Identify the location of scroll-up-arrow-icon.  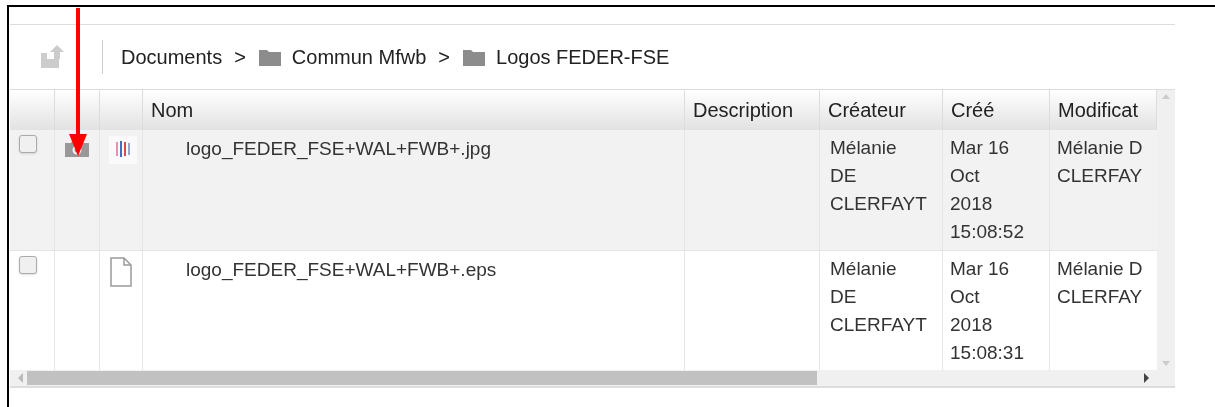
(1166, 96).